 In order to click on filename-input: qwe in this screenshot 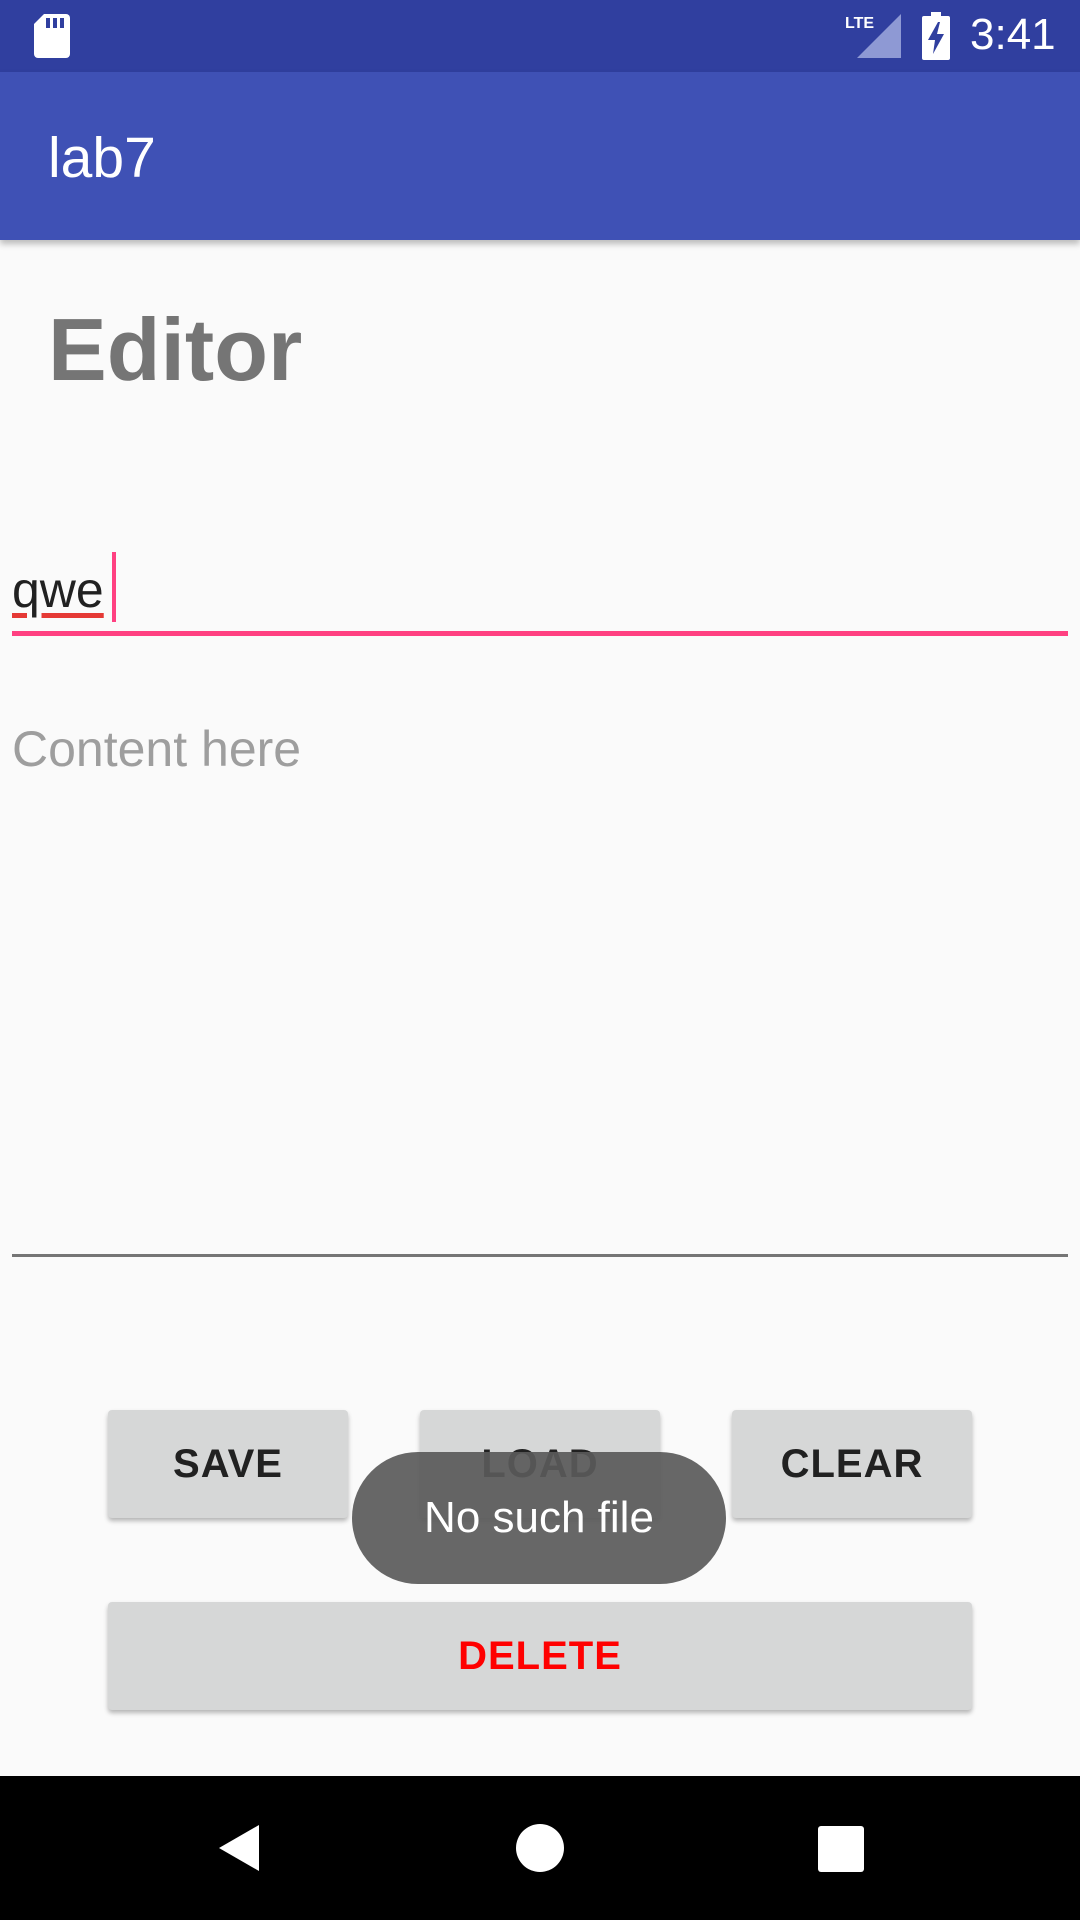, I will do `click(58, 590)`.